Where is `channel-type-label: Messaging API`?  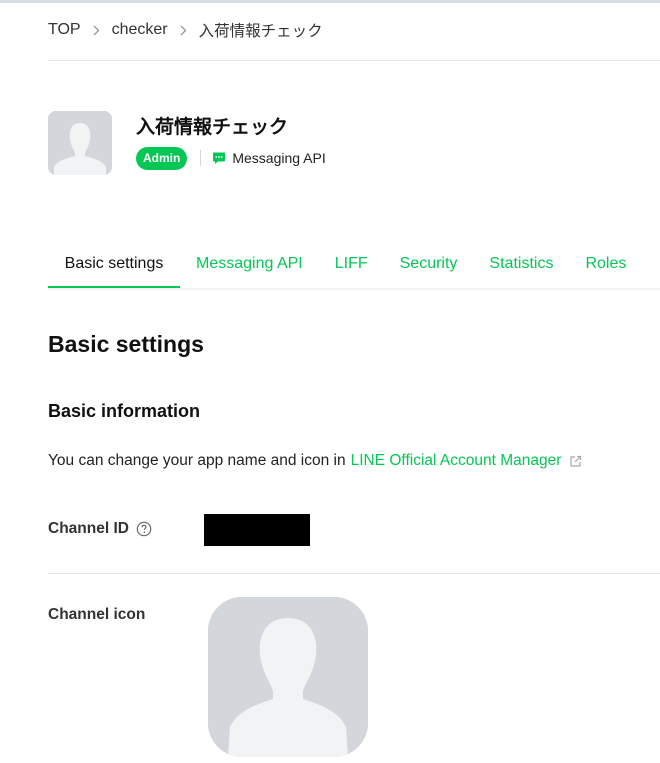 channel-type-label: Messaging API is located at coordinates (279, 158).